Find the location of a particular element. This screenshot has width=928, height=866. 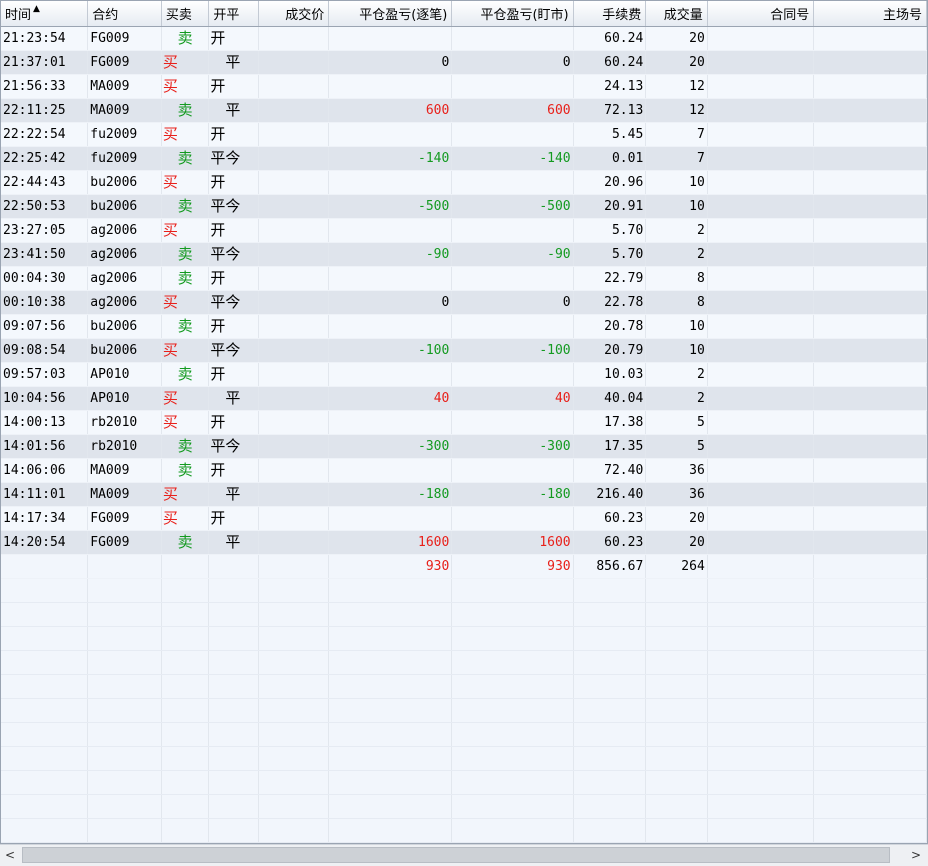

table-row: 14:00:13 rb2010 买开 17.38 5 is located at coordinates (464, 422).